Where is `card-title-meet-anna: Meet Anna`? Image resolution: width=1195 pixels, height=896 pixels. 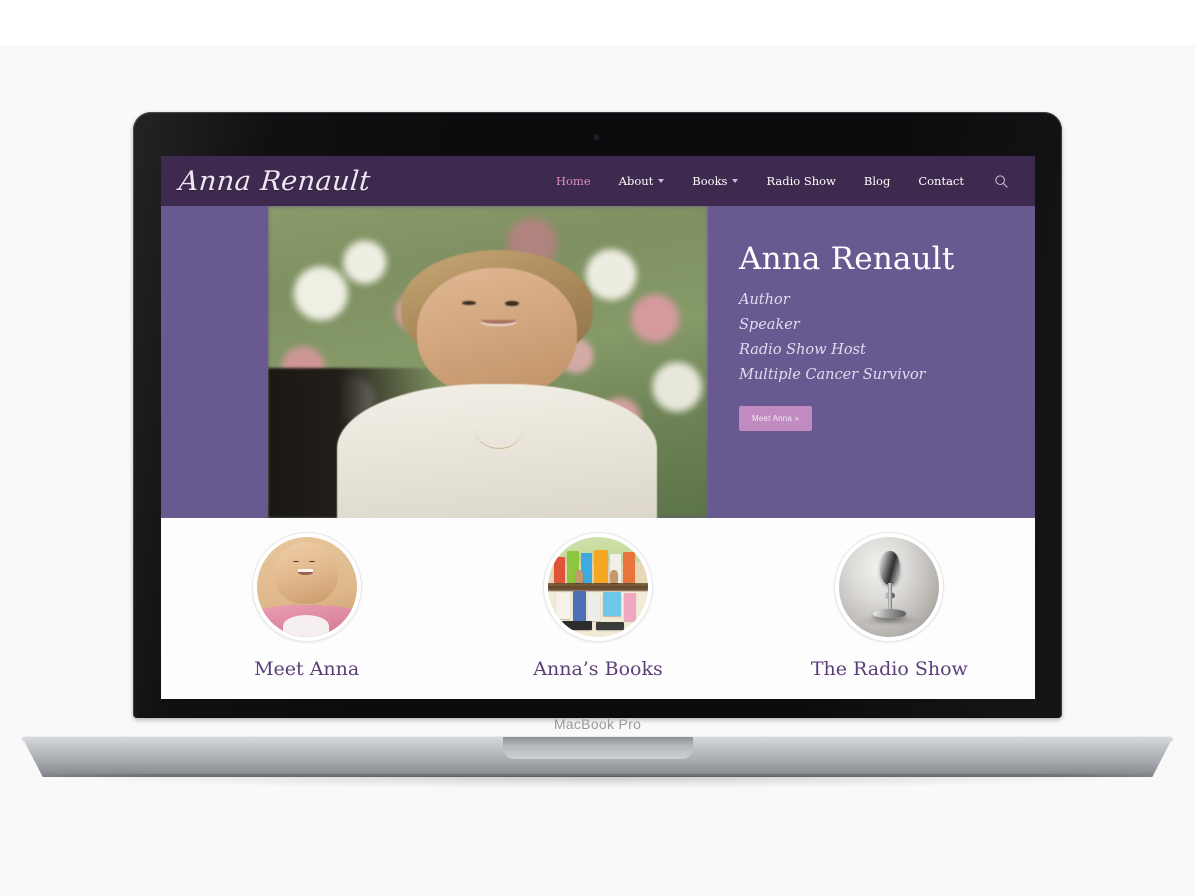 card-title-meet-anna: Meet Anna is located at coordinates (307, 669).